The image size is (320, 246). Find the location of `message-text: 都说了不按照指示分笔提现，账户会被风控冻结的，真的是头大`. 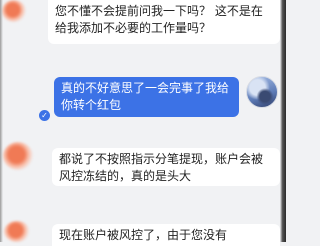

message-text: 都说了不按照指示分笔提现，账户会被风控冻结的，真的是头大 is located at coordinates (161, 167).